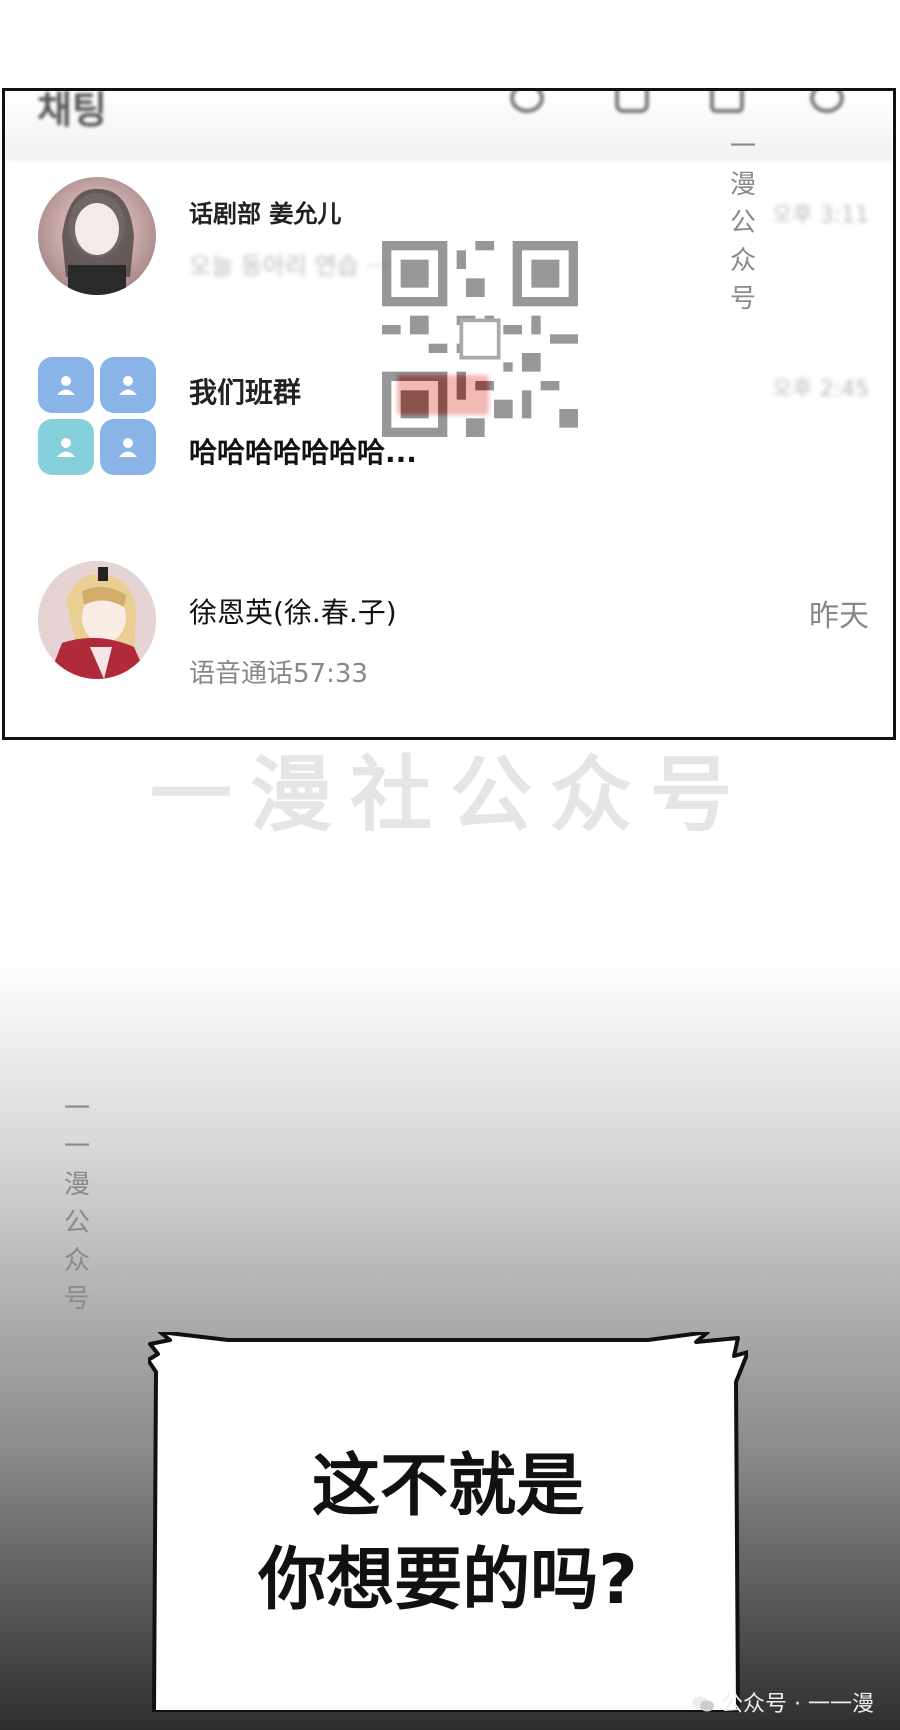 The height and width of the screenshot is (1730, 900). Describe the element at coordinates (727, 102) in the screenshot. I see `contacts-icon` at that location.